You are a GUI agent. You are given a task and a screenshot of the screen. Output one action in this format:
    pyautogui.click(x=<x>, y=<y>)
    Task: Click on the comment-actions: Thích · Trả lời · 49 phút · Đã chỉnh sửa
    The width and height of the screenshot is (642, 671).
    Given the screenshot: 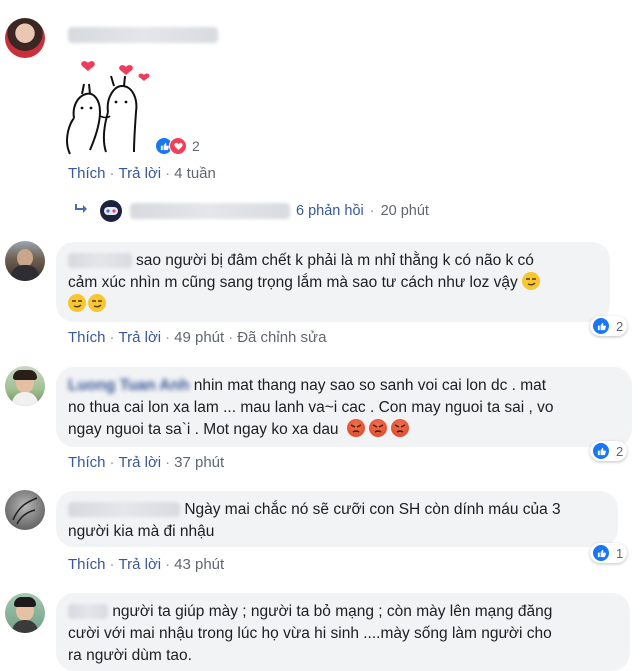 What is the action you would take?
    pyautogui.click(x=197, y=337)
    